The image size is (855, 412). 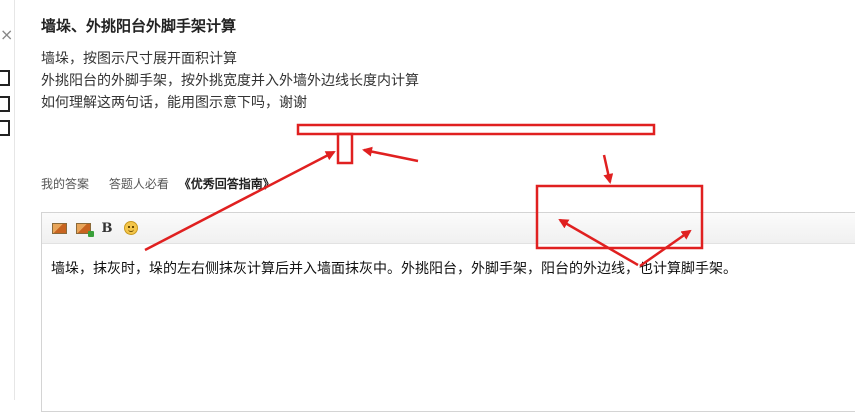 What do you see at coordinates (139, 59) in the screenshot?
I see `question-line: 墙垛，按图示尺寸展开面积计算` at bounding box center [139, 59].